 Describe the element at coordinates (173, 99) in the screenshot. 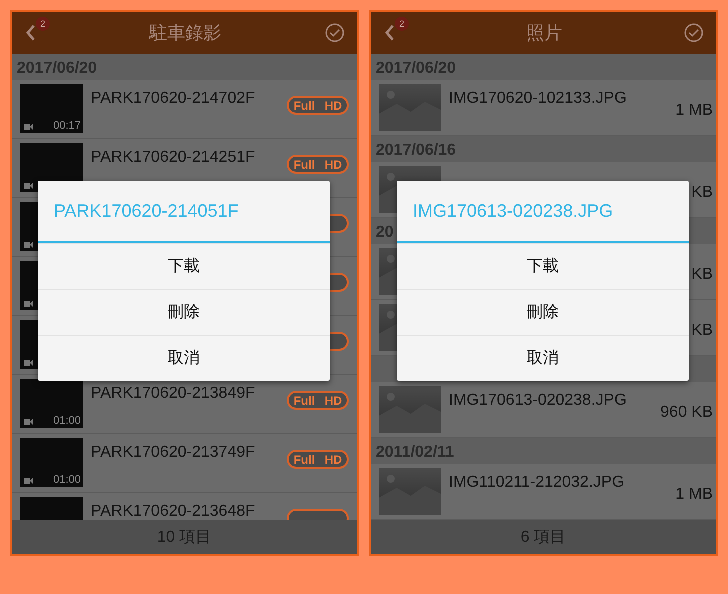

I see `file-name: PARK170620-214702F` at that location.